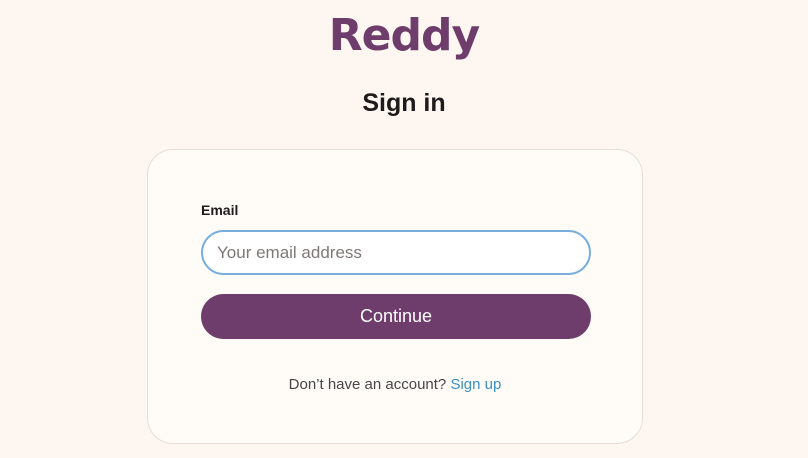  What do you see at coordinates (220, 210) in the screenshot?
I see `email-label: Email` at bounding box center [220, 210].